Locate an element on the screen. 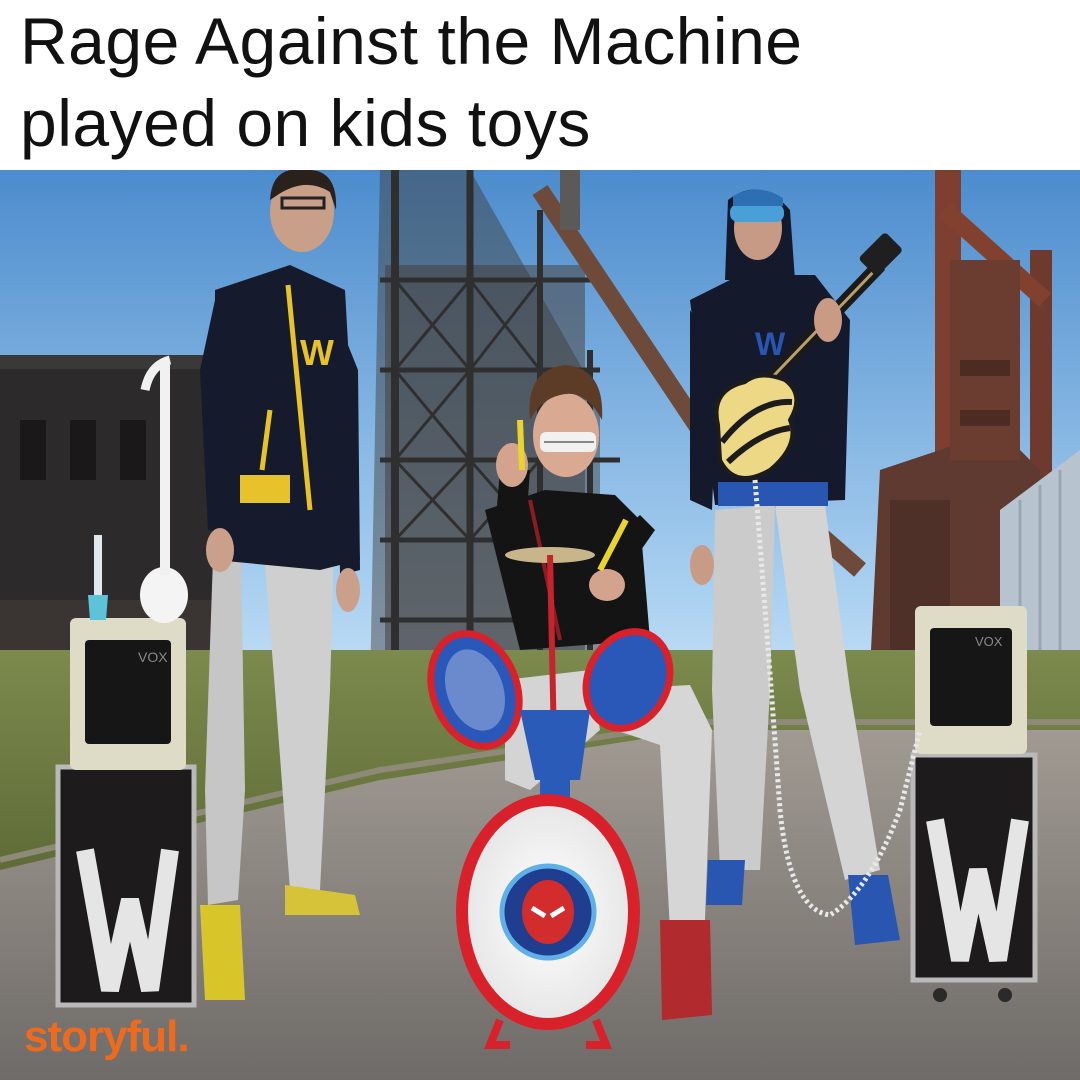 The width and height of the screenshot is (1080, 1080). caption-line-2: played on kids toys is located at coordinates (305, 123).